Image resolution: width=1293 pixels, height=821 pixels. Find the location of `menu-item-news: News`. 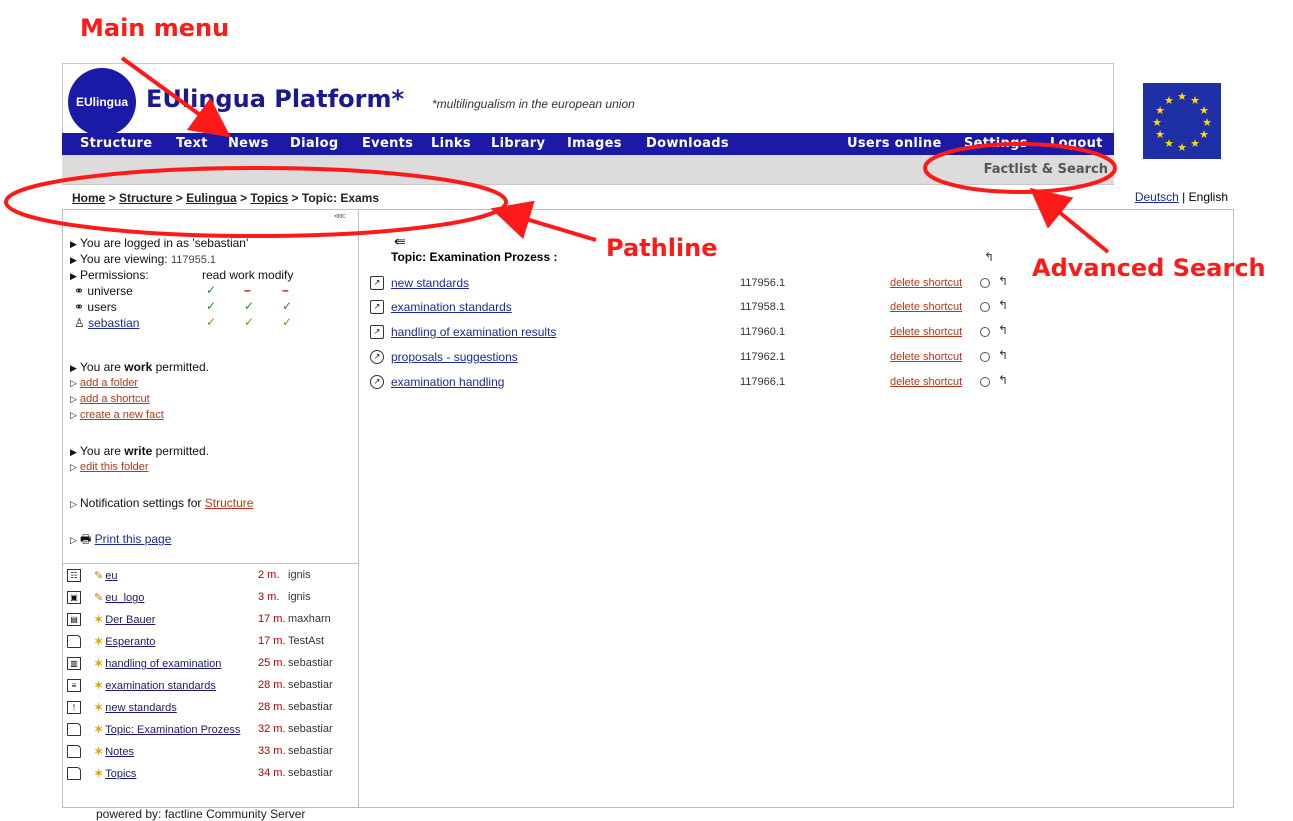

menu-item-news: News is located at coordinates (248, 143).